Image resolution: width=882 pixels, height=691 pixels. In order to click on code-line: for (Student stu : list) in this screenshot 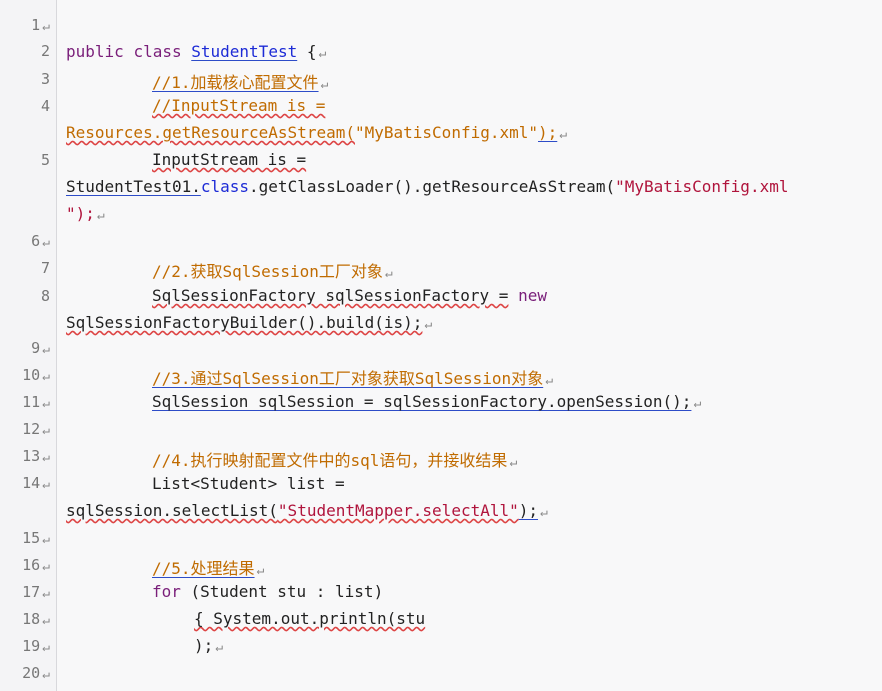, I will do `click(268, 591)`.